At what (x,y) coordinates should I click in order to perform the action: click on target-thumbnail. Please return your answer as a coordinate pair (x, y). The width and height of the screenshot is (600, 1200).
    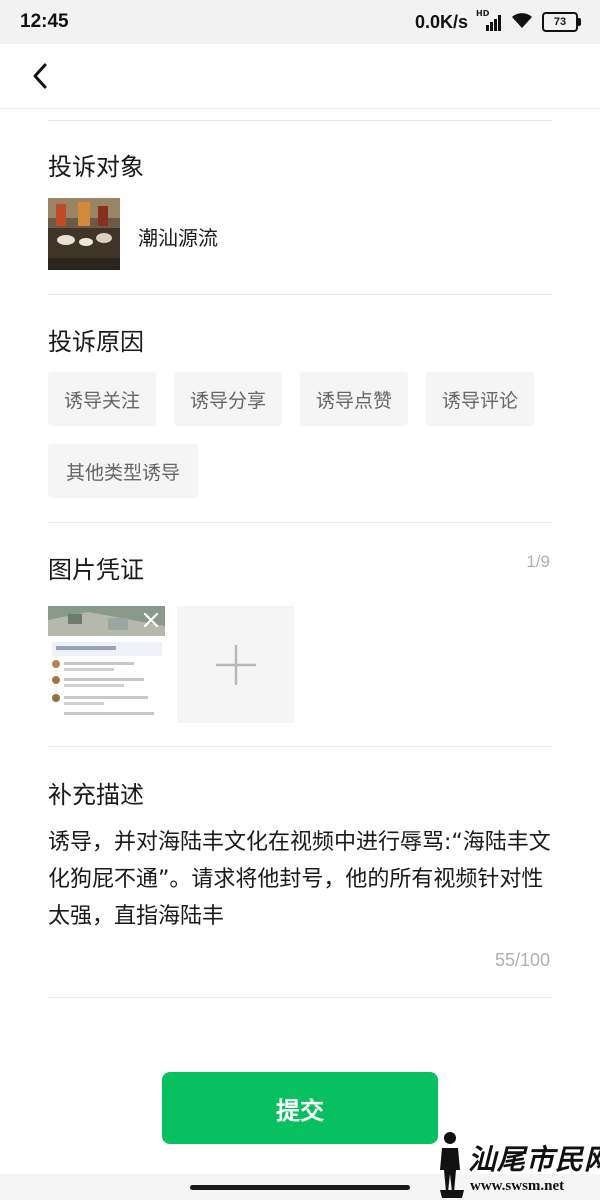
    Looking at the image, I should click on (84, 234).